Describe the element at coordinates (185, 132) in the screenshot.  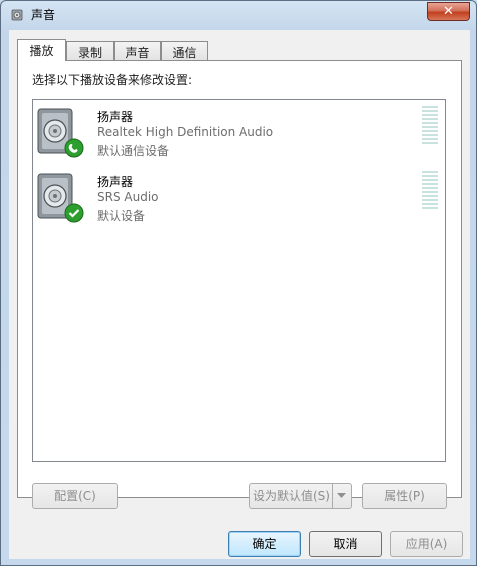
I see `device-driver: Realtek High Definition Audio` at that location.